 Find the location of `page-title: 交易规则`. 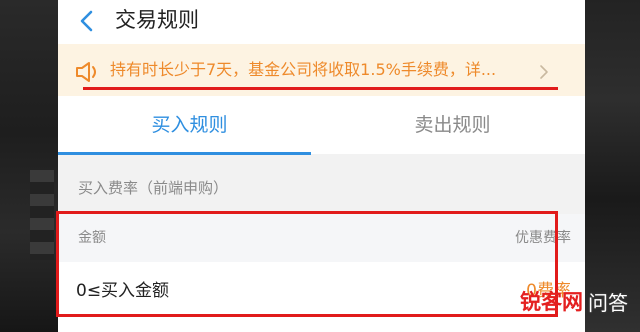

page-title: 交易规则 is located at coordinates (157, 20).